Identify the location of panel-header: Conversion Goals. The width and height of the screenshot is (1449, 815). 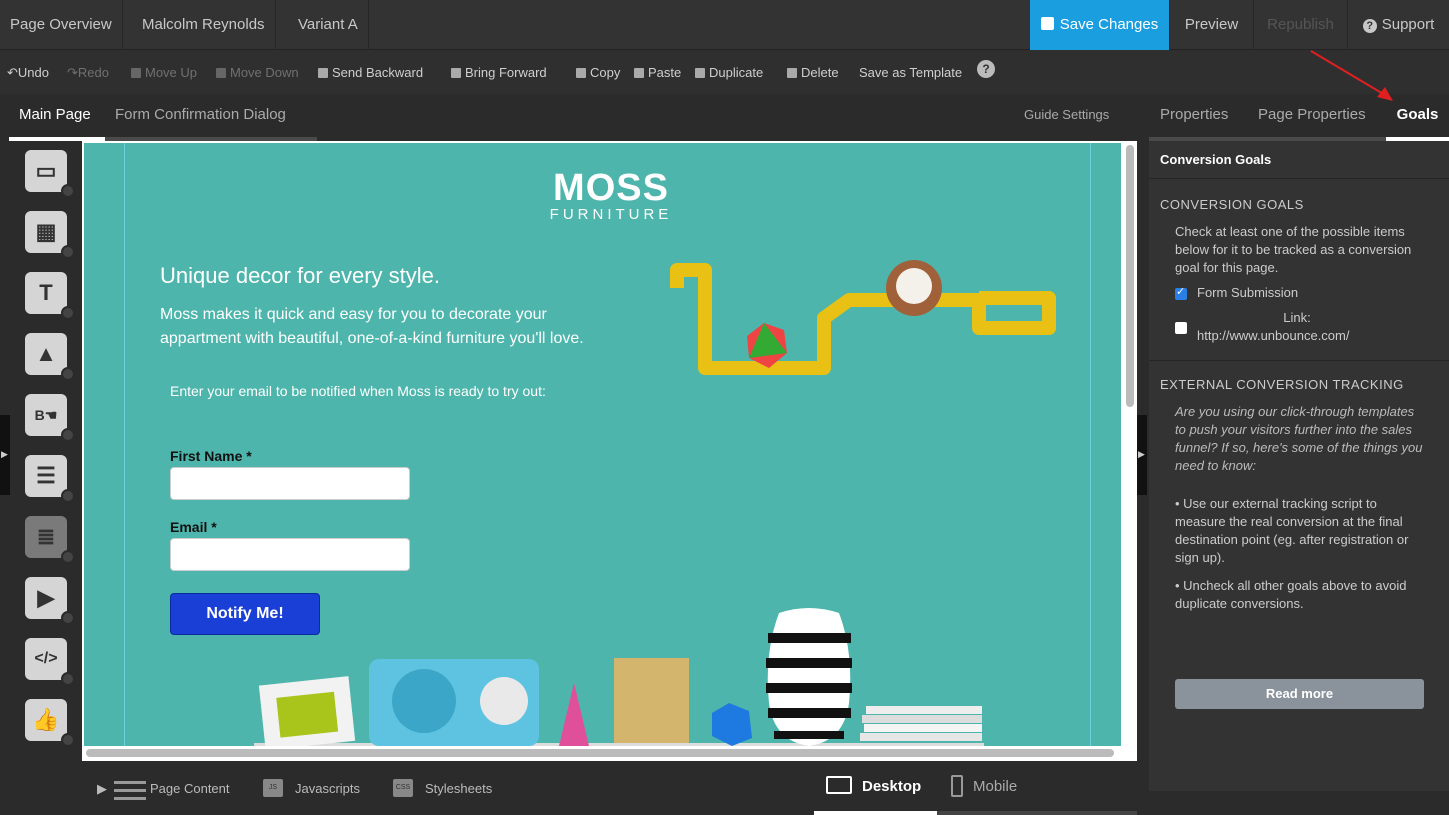
(1216, 159).